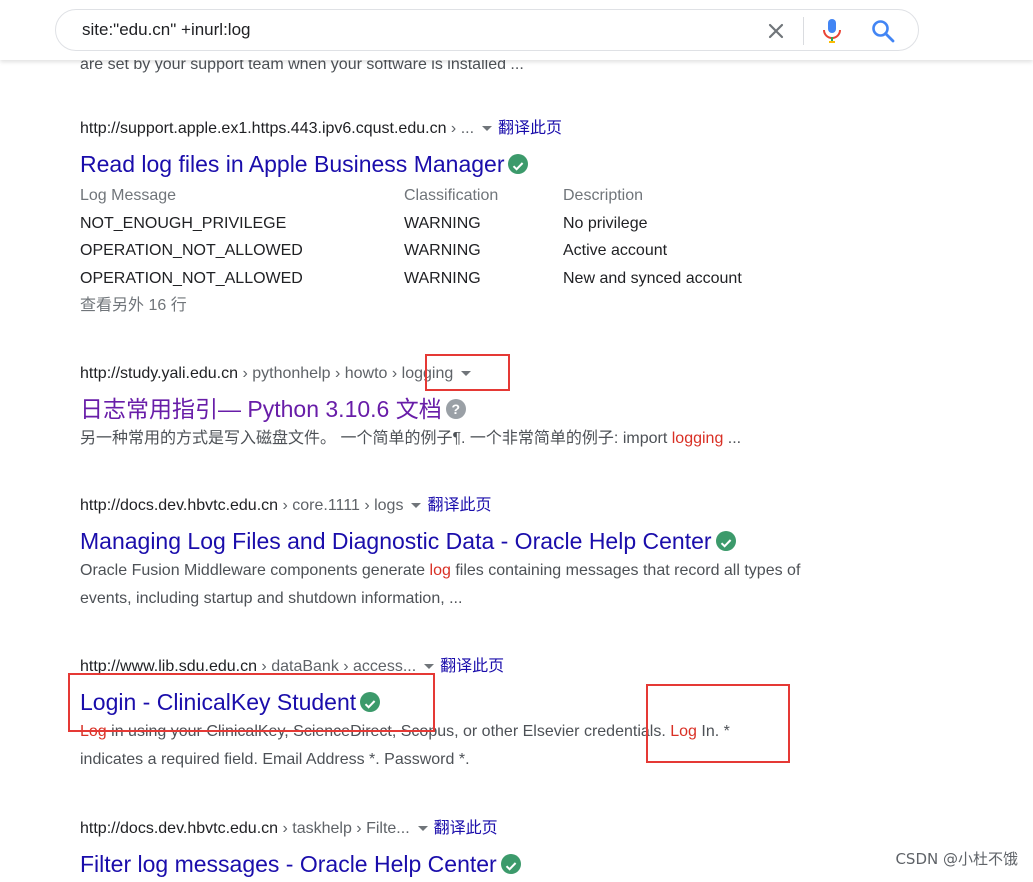  What do you see at coordinates (166, 30) in the screenshot?
I see `search-input: site:"edu.cn" +inurl:log` at bounding box center [166, 30].